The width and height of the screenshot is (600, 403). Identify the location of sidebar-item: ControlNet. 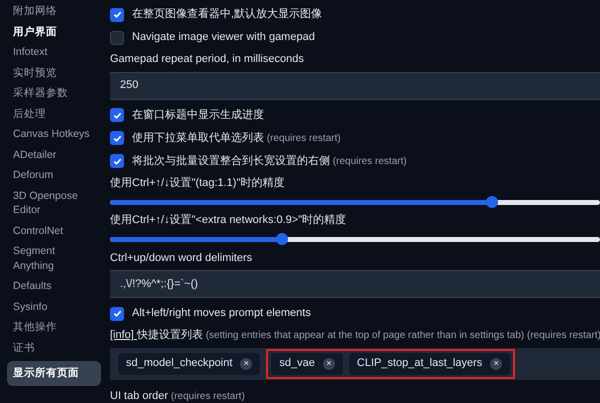
(54, 230).